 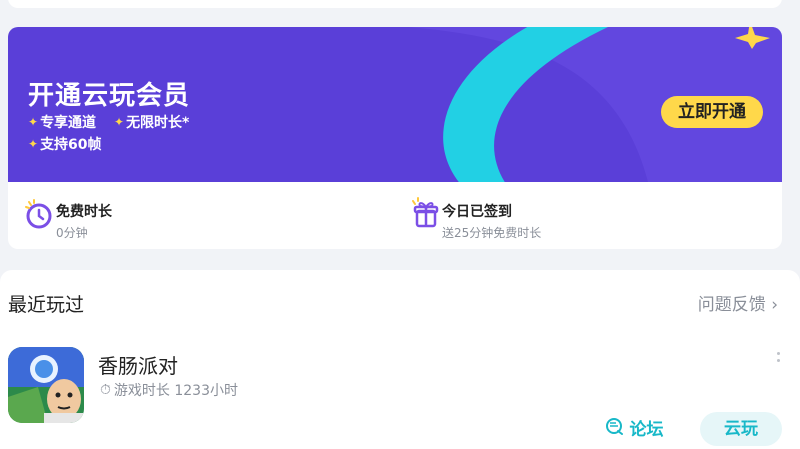 What do you see at coordinates (614, 426) in the screenshot?
I see `chat-icon` at bounding box center [614, 426].